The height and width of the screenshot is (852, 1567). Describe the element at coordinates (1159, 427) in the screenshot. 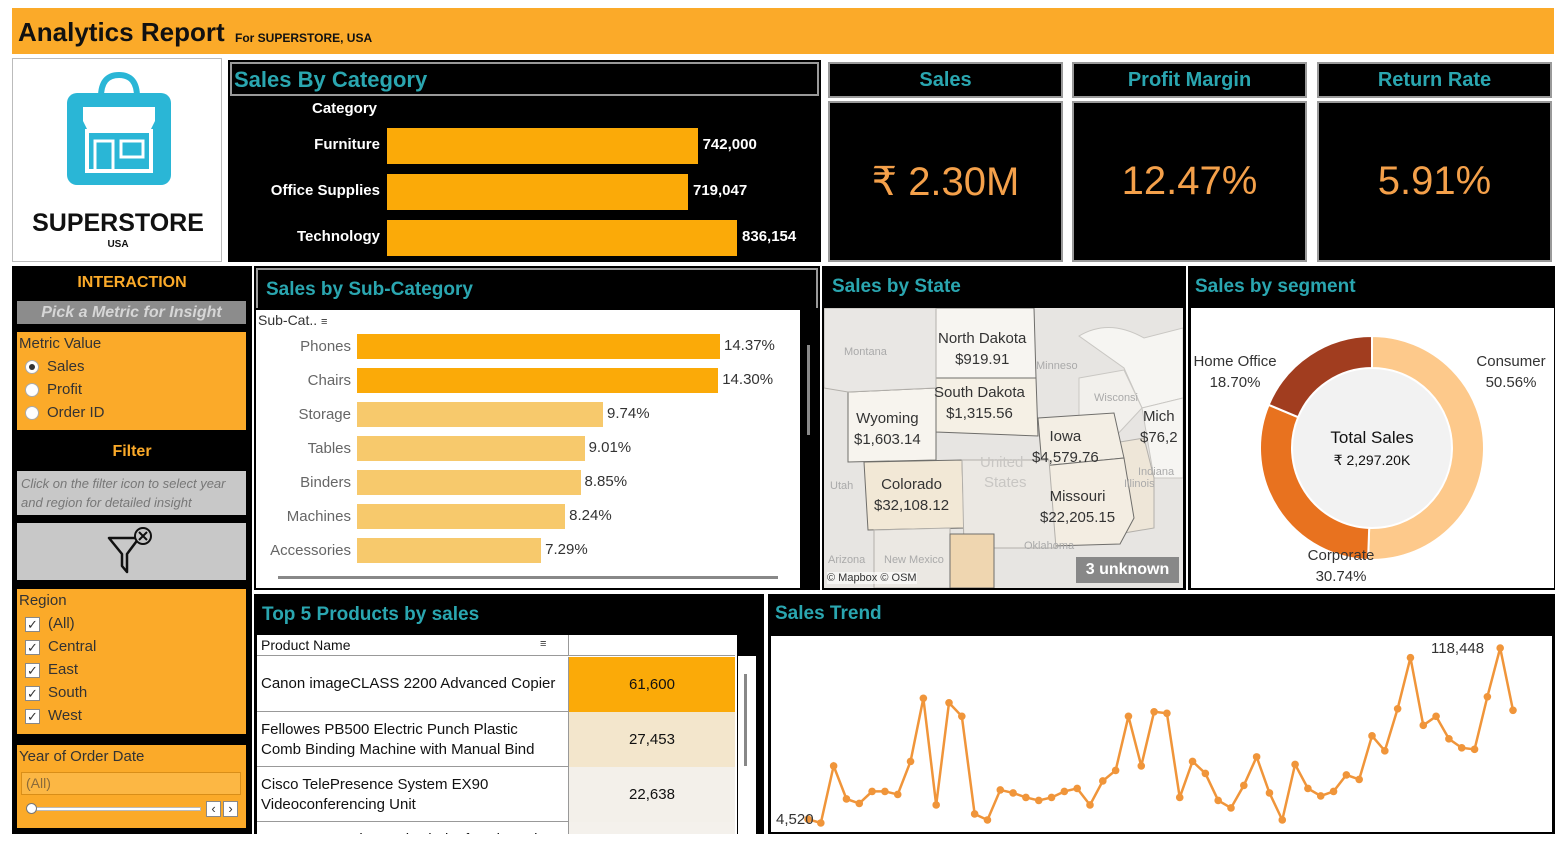

I see `state-label: Mich $76,2` at that location.